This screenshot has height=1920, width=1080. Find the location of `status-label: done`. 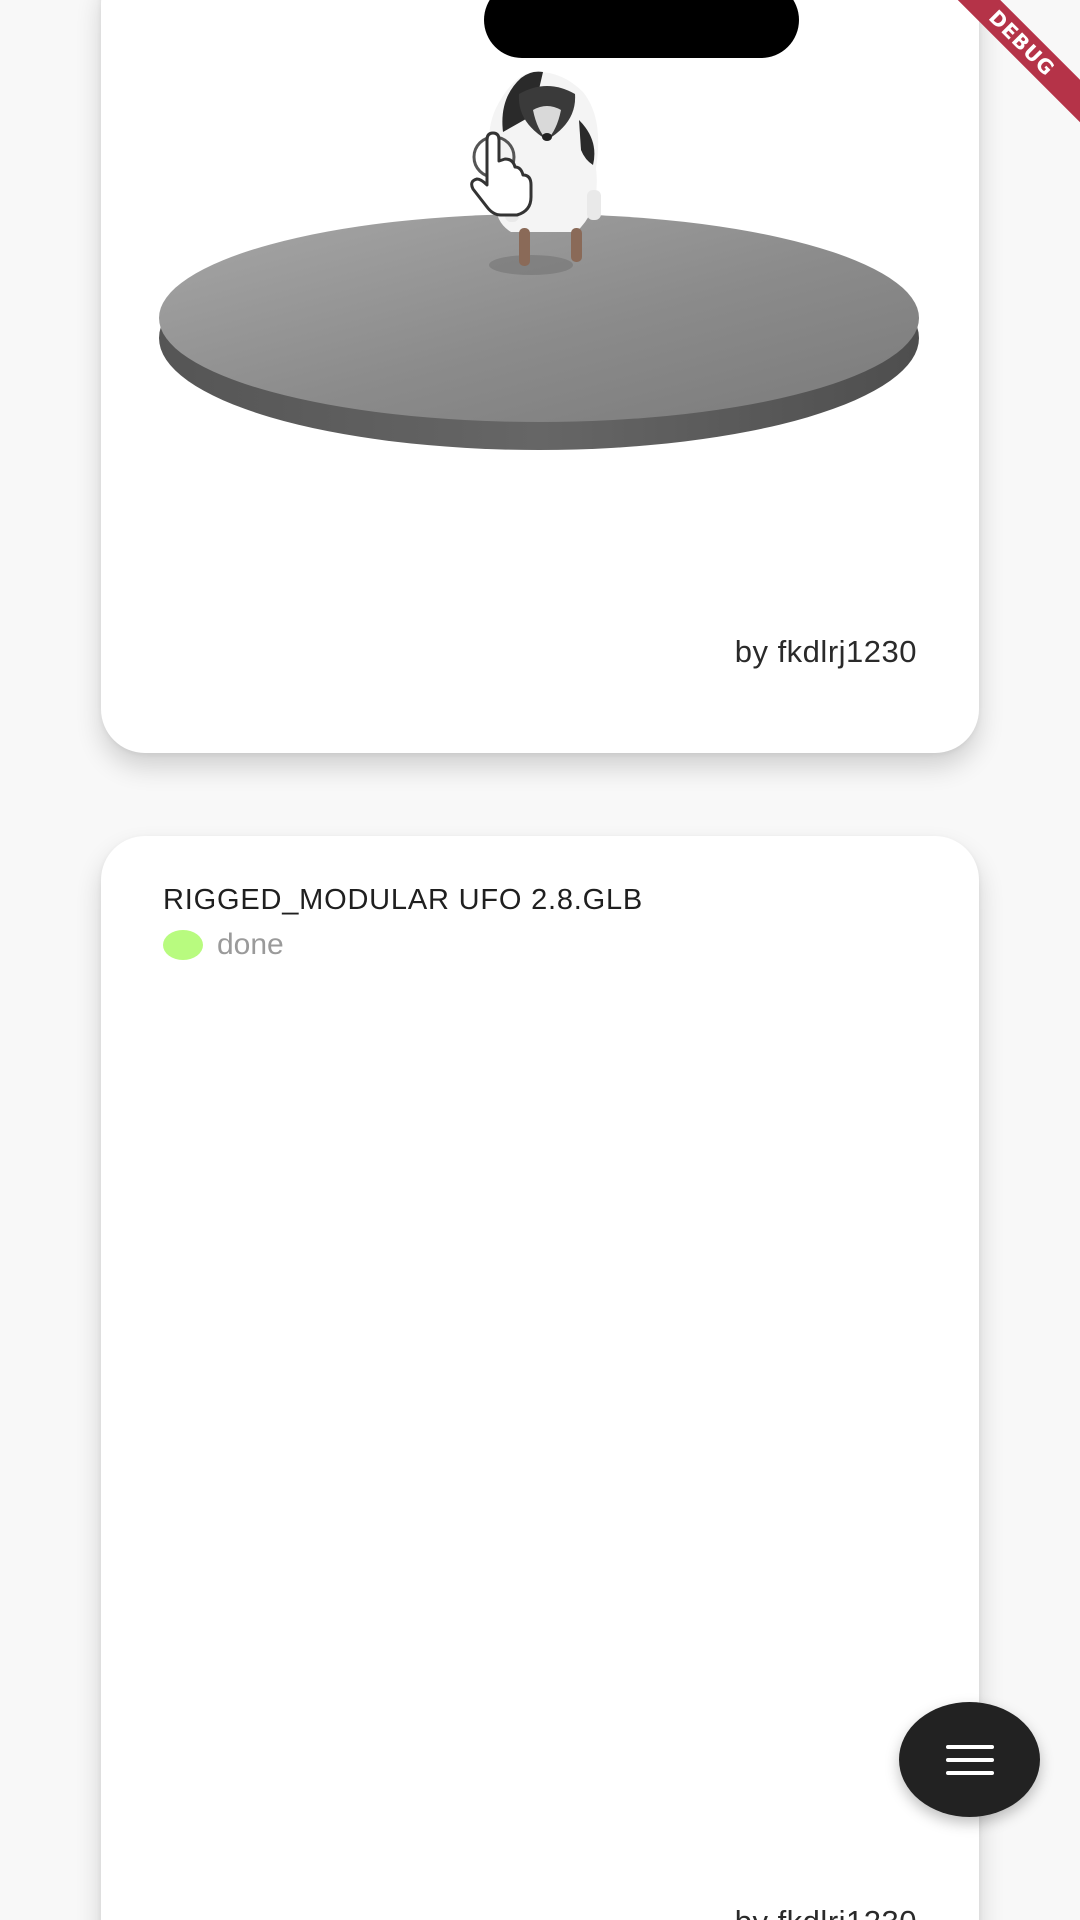

status-label: done is located at coordinates (250, 944).